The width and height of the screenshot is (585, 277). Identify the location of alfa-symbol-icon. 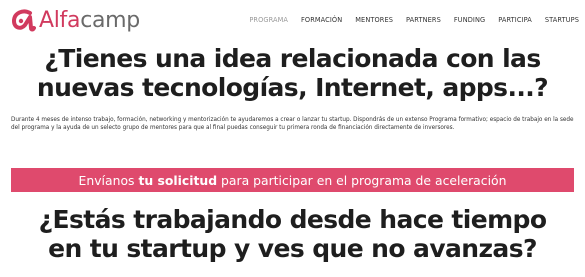
(24, 20).